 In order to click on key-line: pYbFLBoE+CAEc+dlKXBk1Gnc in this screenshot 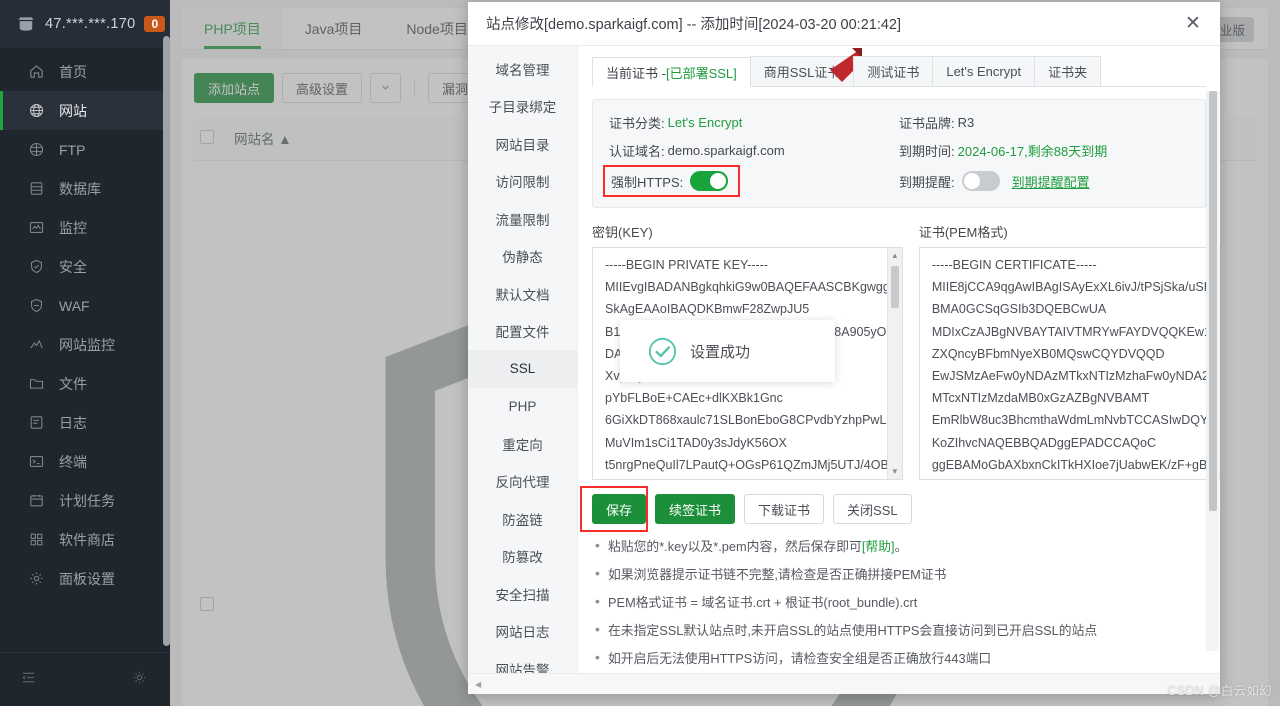, I will do `click(694, 398)`.